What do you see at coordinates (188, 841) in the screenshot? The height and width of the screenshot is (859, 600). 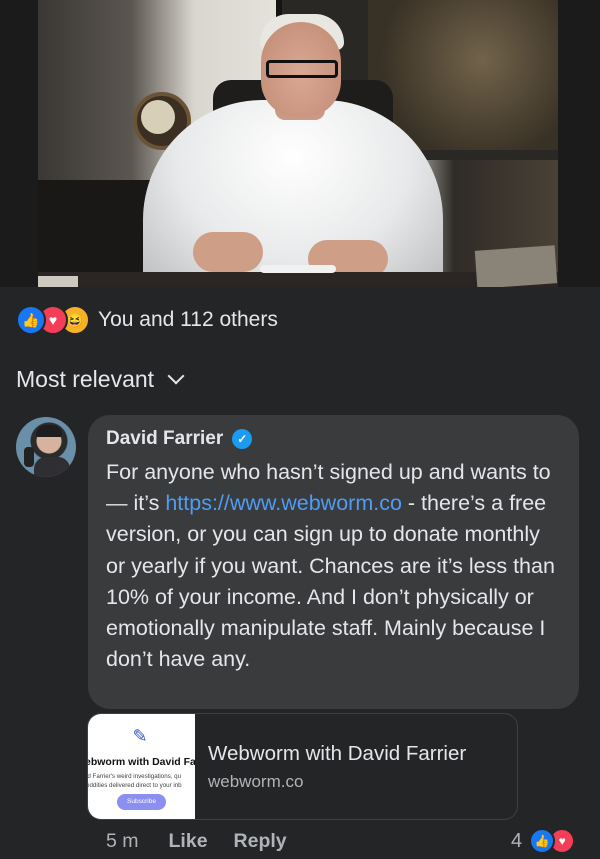 I see `like-button: Like` at bounding box center [188, 841].